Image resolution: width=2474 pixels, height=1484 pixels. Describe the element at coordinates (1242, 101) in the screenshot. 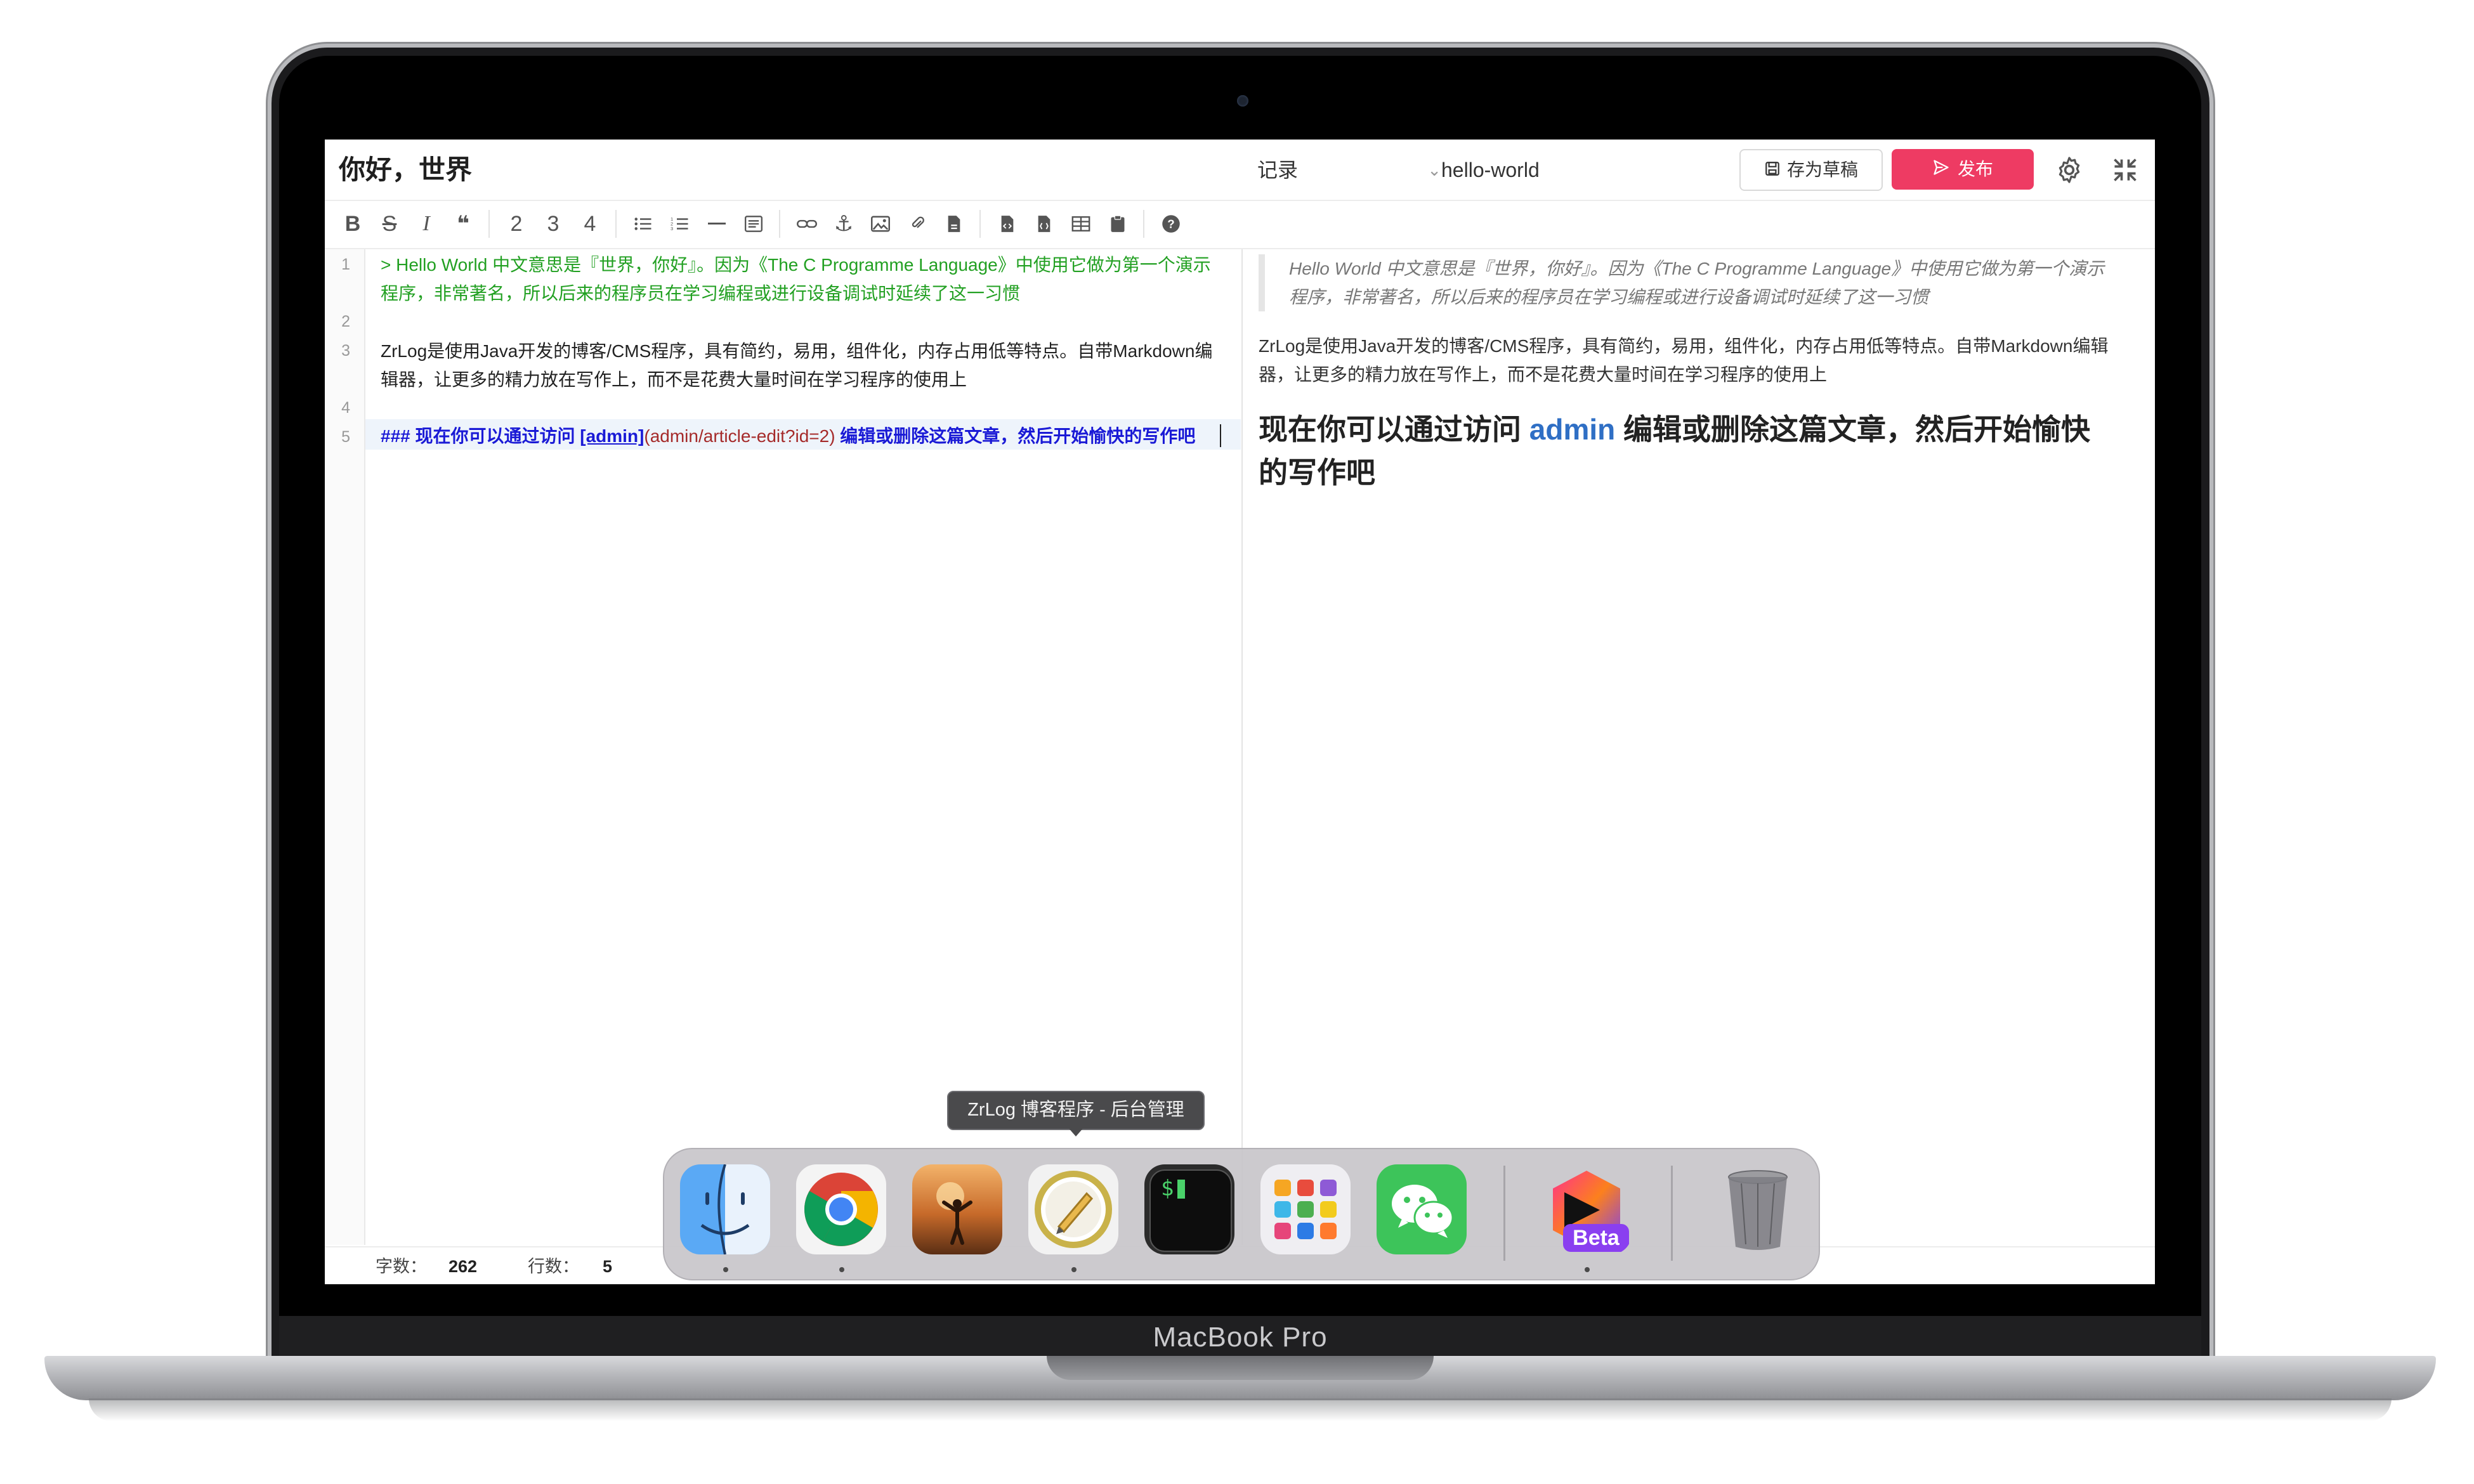

I see `camera` at that location.